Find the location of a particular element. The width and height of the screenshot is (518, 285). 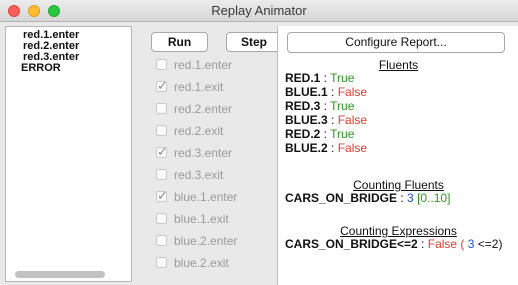

fluent-row: BLUE.1 : False is located at coordinates (326, 92).